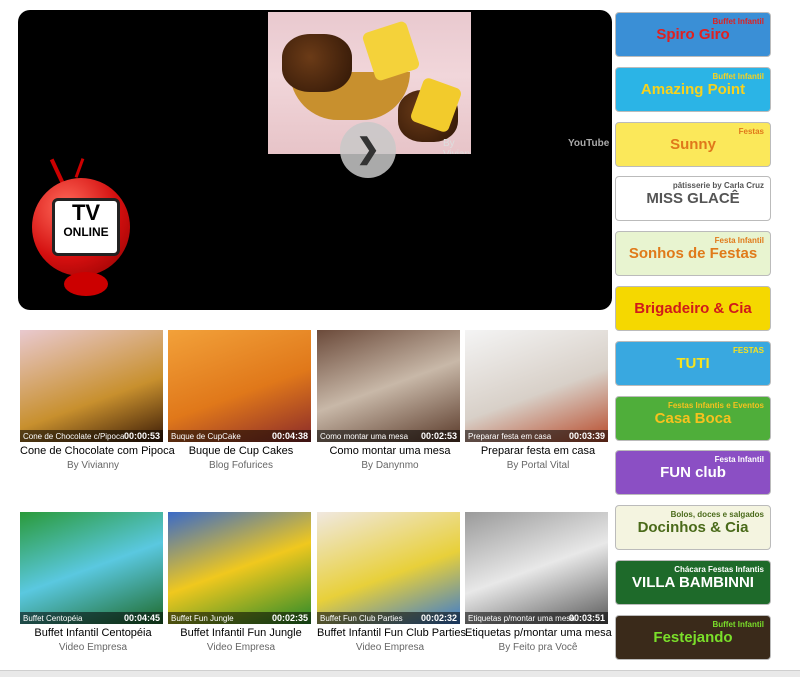  I want to click on sponsor-name: Casa Boca, so click(693, 418).